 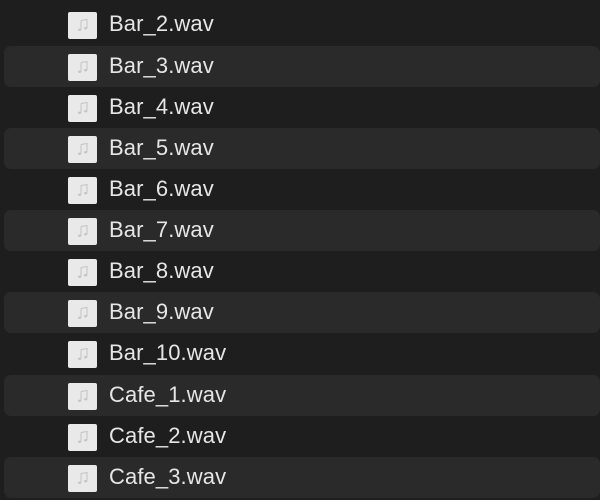 What do you see at coordinates (300, 353) in the screenshot?
I see `file-row: Bar_10.wav` at bounding box center [300, 353].